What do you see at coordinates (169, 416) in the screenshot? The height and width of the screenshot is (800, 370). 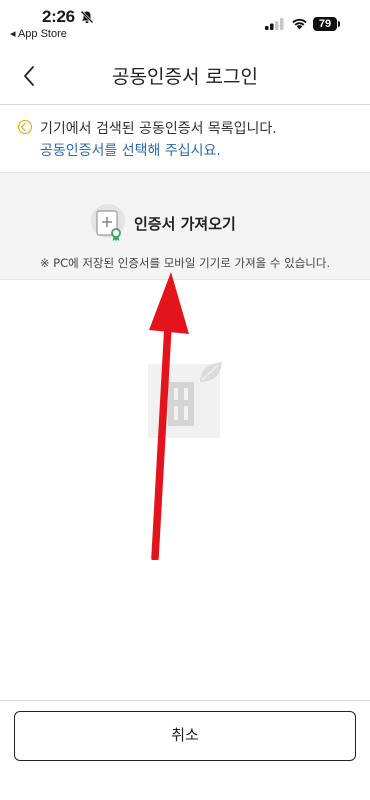 I see `red-arrow-annotation` at bounding box center [169, 416].